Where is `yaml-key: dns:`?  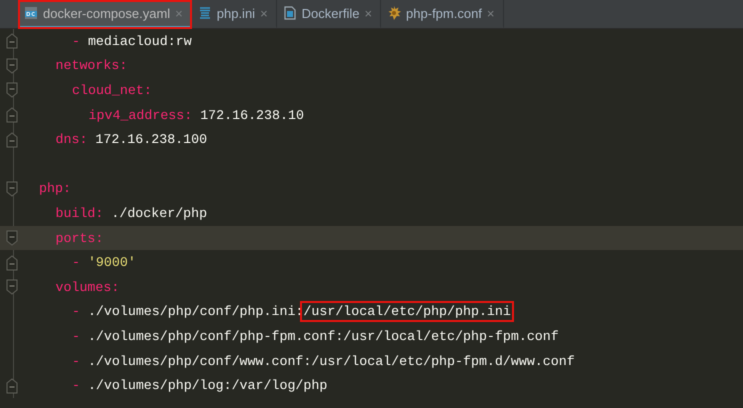
yaml-key: dns: is located at coordinates (72, 140).